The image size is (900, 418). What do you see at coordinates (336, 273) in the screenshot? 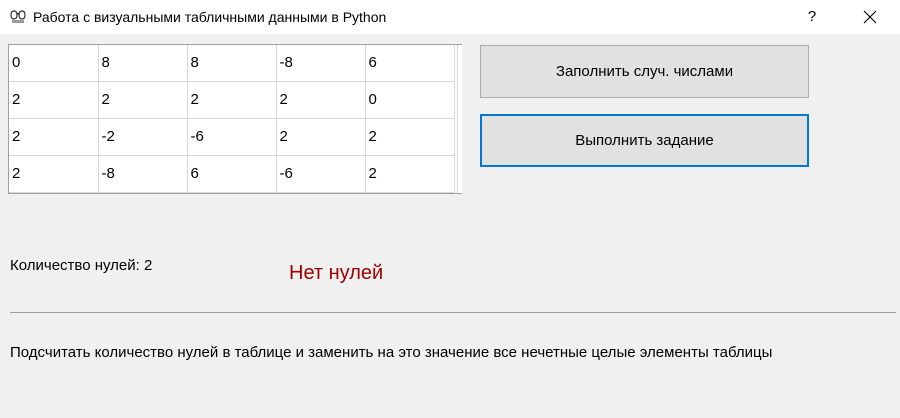
I see `status-label: Нет нулей` at bounding box center [336, 273].